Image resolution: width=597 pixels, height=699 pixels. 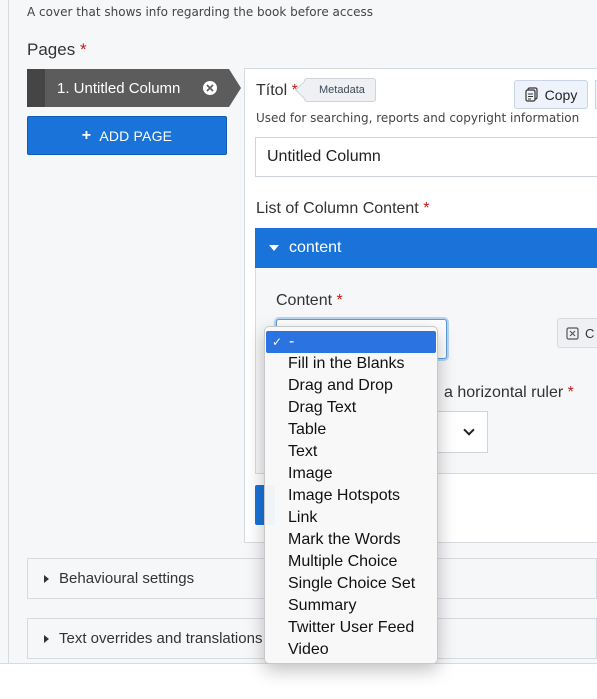 What do you see at coordinates (351, 430) in the screenshot?
I see `dropdown-option: Table` at bounding box center [351, 430].